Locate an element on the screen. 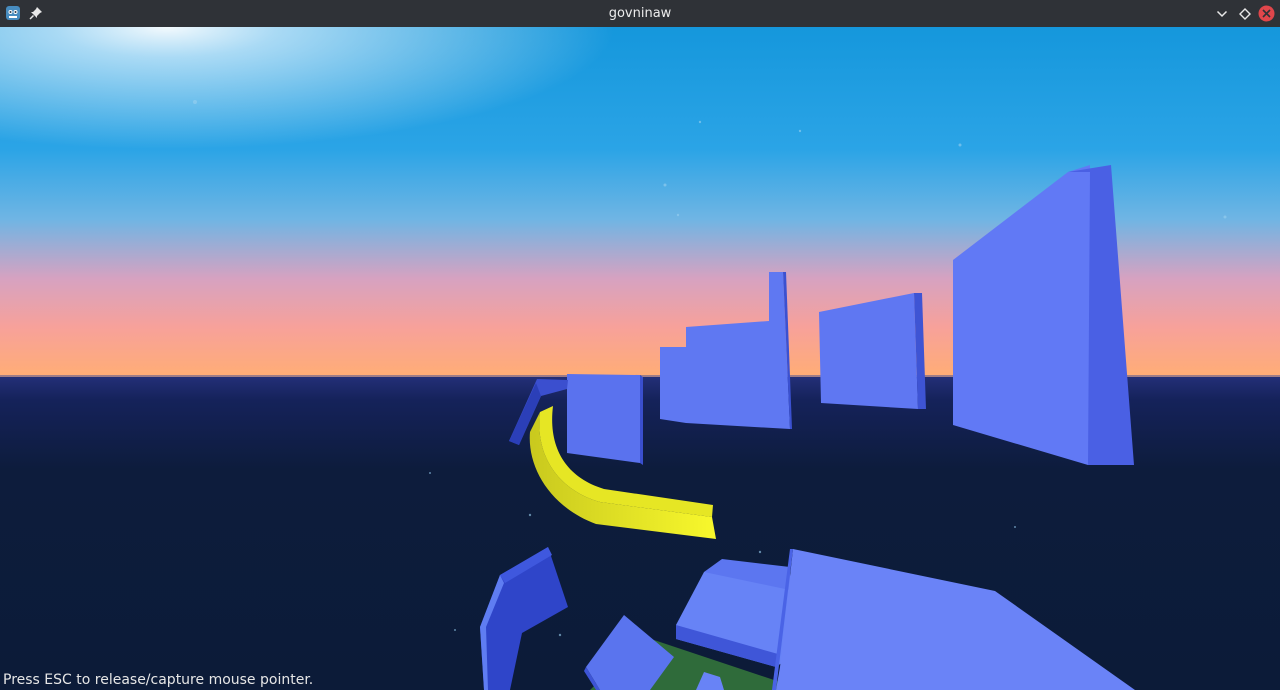 This screenshot has height=690, width=1280. godot-icon is located at coordinates (13, 13).